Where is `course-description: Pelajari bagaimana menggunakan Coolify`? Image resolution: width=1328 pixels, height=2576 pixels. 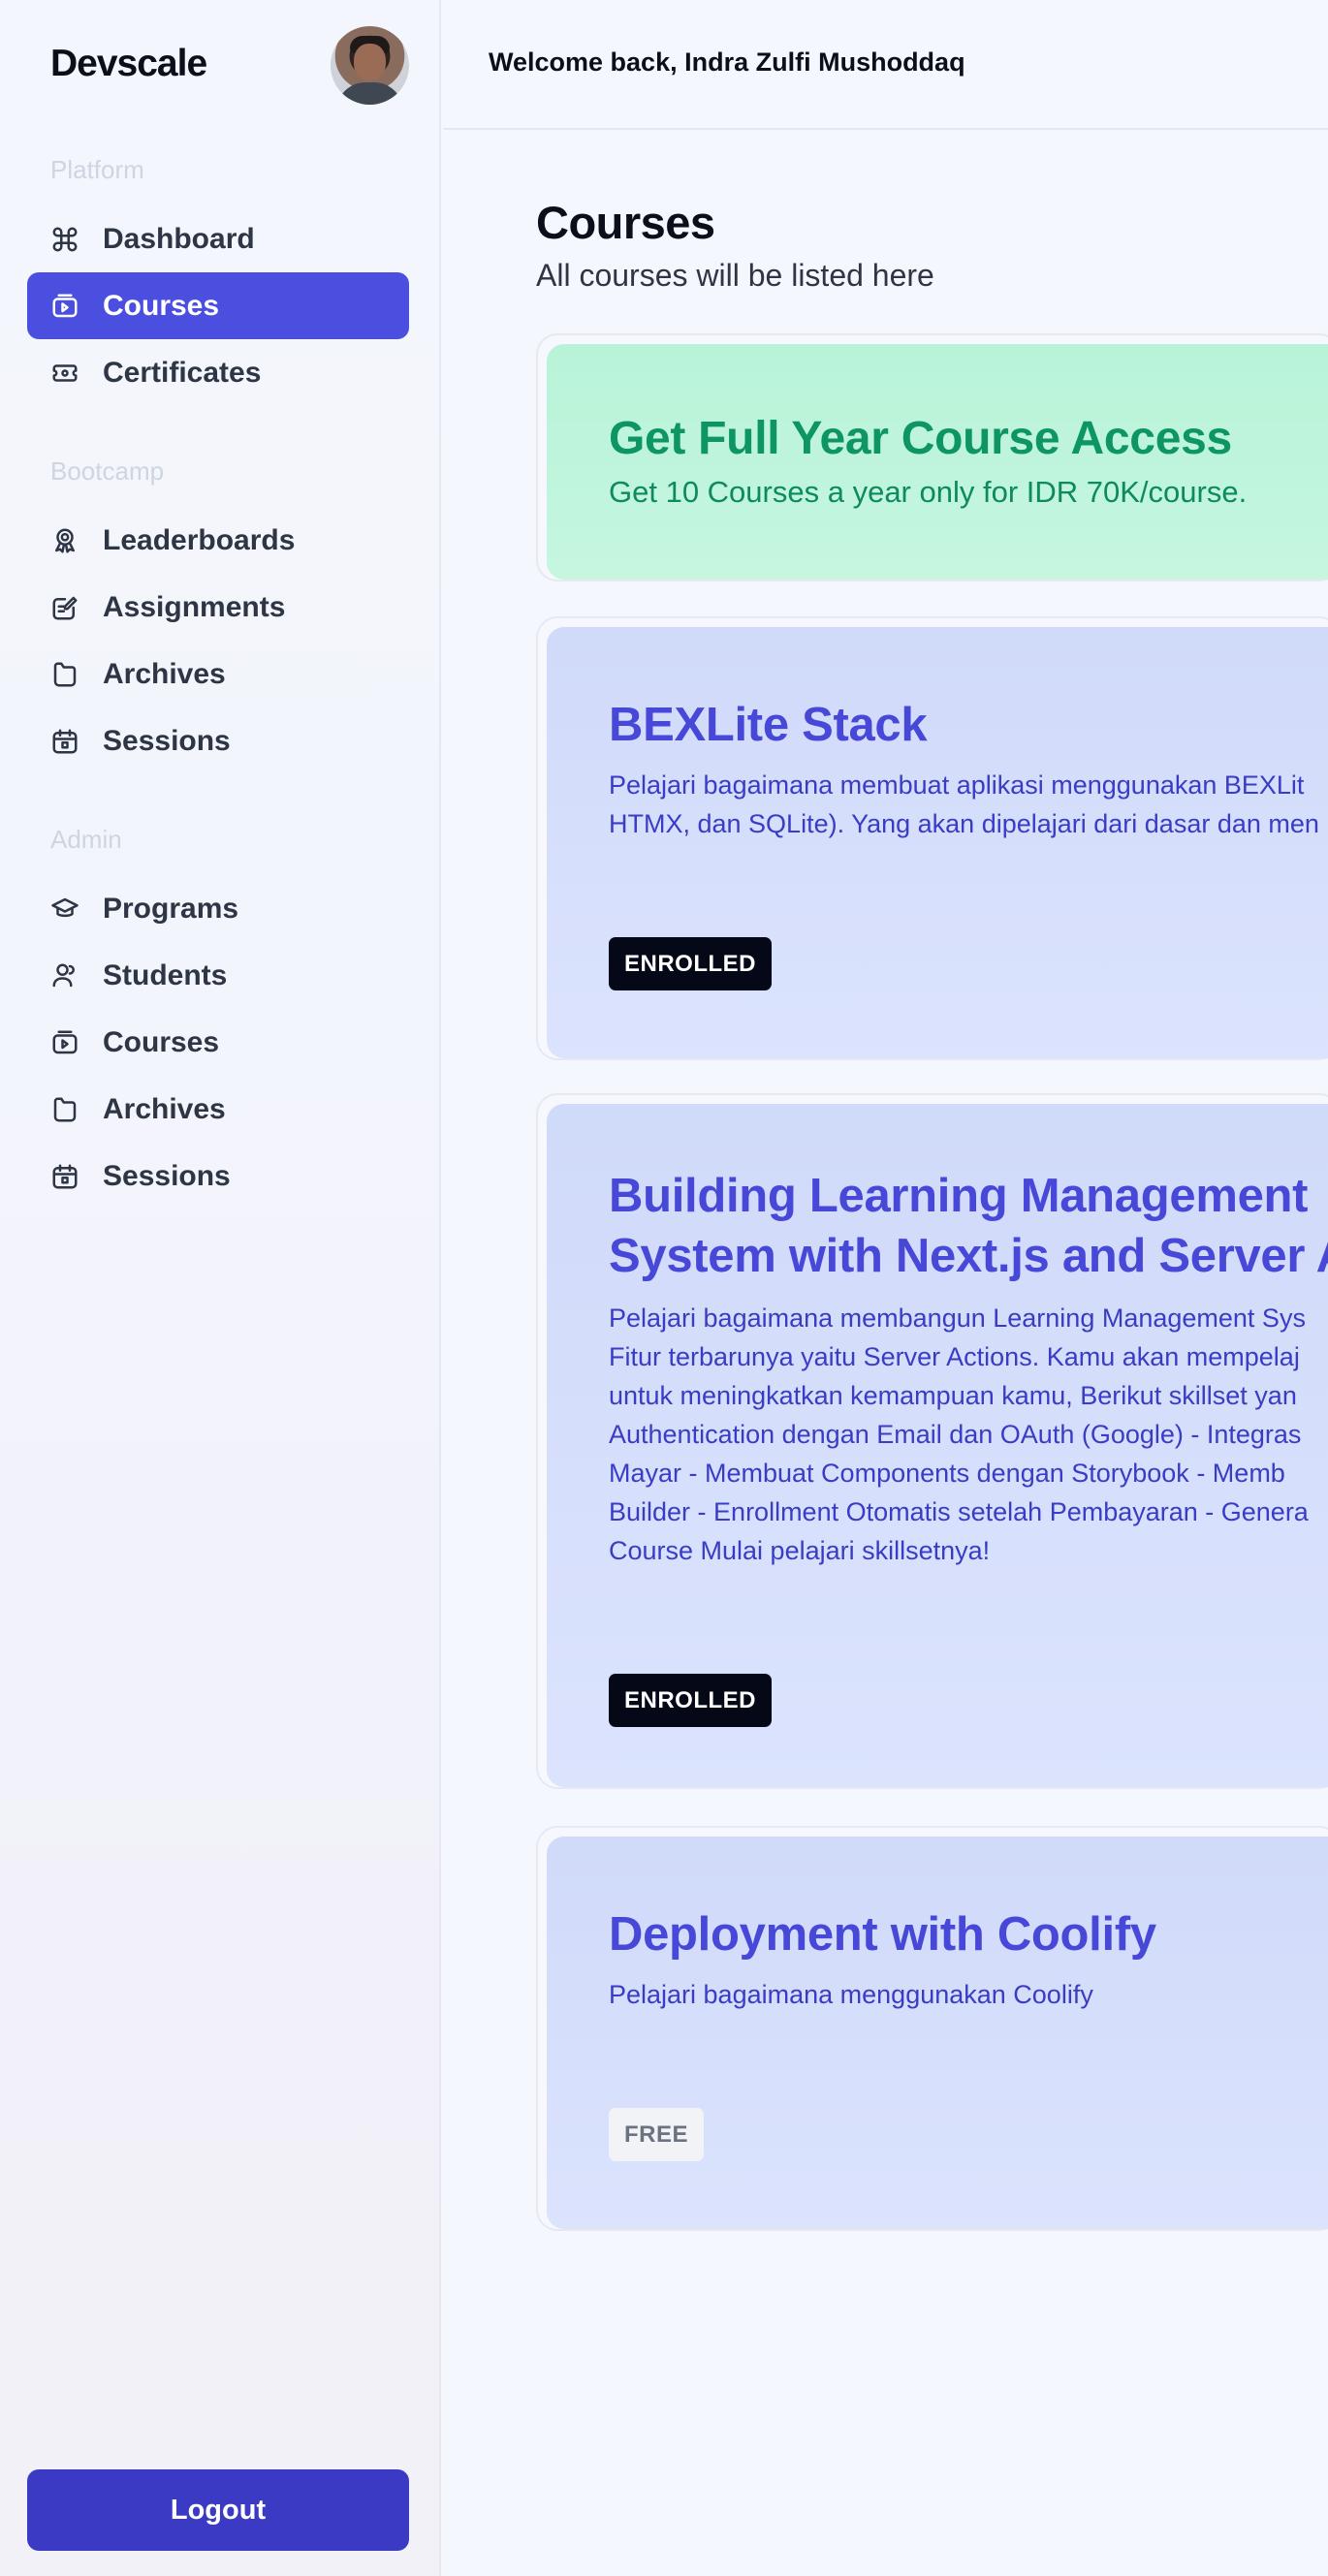 course-description: Pelajari bagaimana menggunakan Coolify is located at coordinates (968, 1994).